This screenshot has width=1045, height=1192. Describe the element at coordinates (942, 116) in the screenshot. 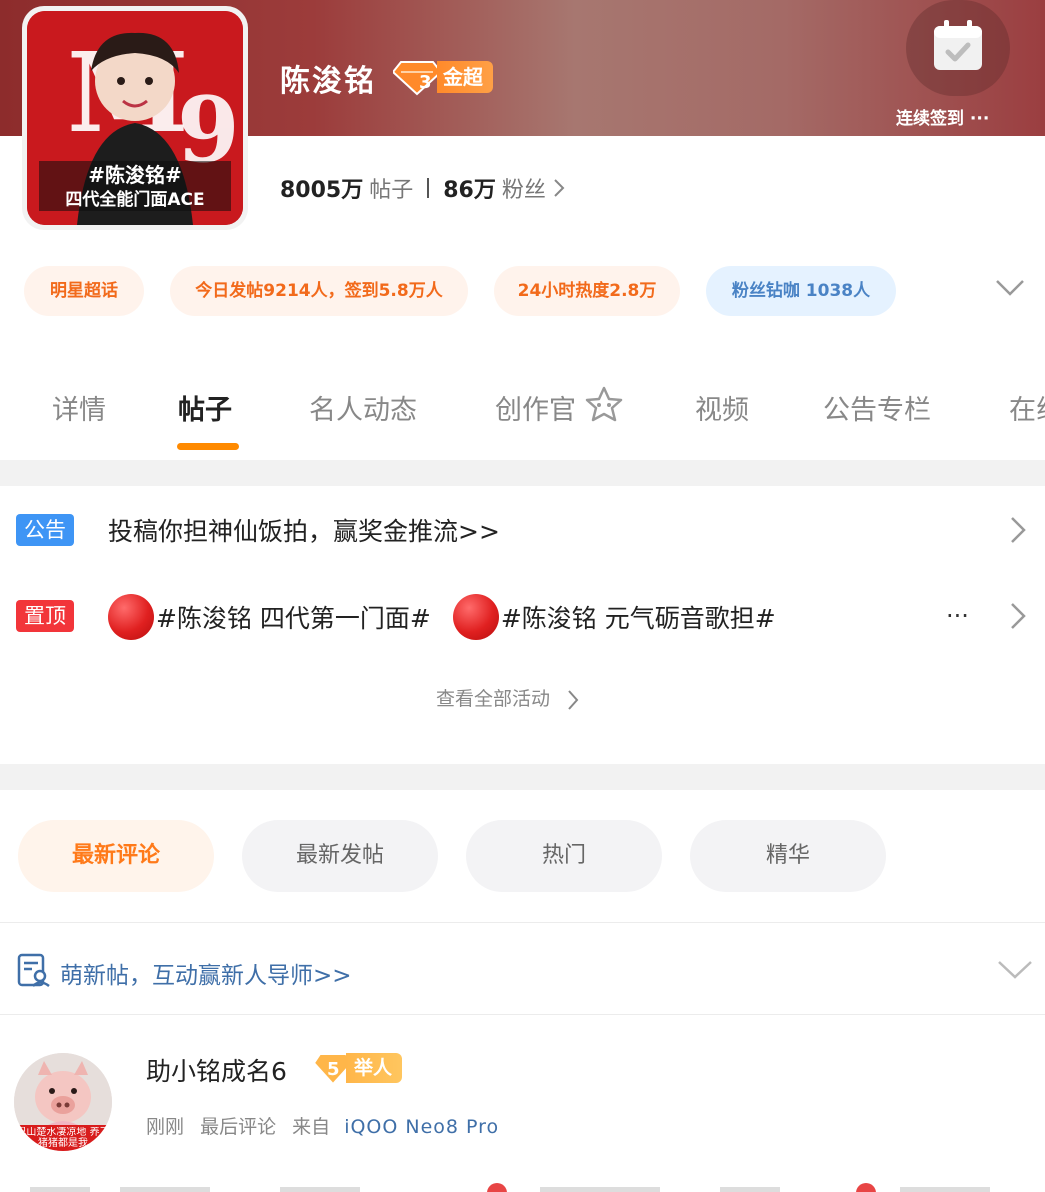

I see `checkin-label: 连续签到 ···` at that location.